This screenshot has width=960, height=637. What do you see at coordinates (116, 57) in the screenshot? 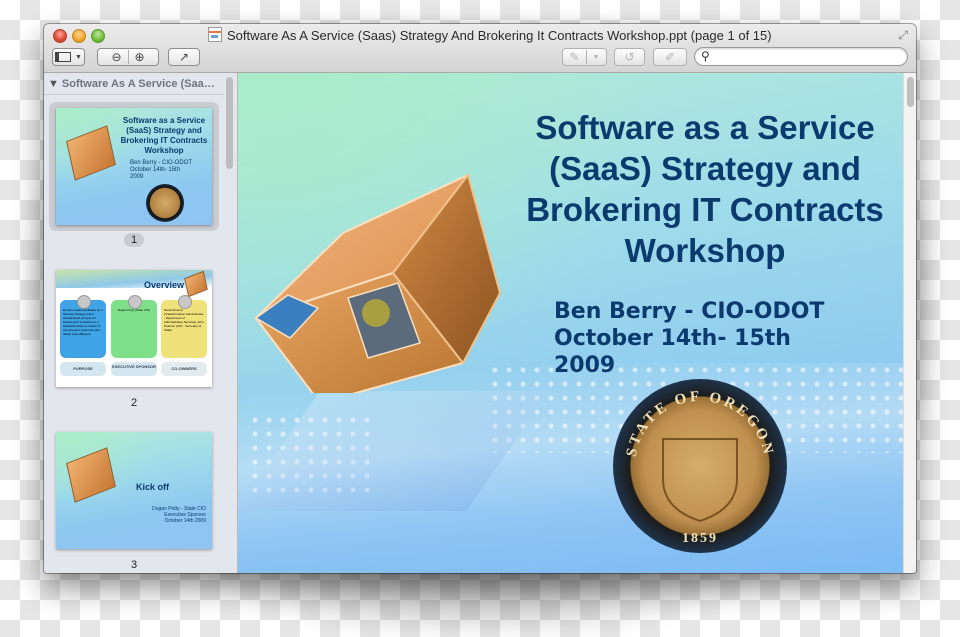
I see `zoom-out-icon: ⊖` at bounding box center [116, 57].